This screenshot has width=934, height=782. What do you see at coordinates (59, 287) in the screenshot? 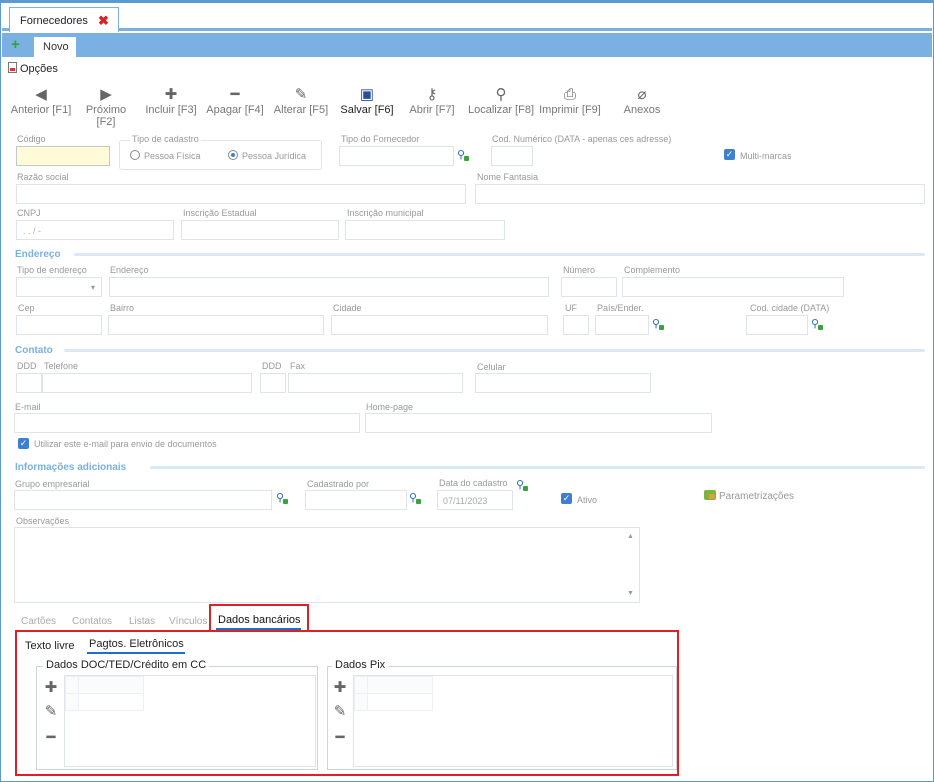
I see `tipo-endereco-select: ▾` at bounding box center [59, 287].